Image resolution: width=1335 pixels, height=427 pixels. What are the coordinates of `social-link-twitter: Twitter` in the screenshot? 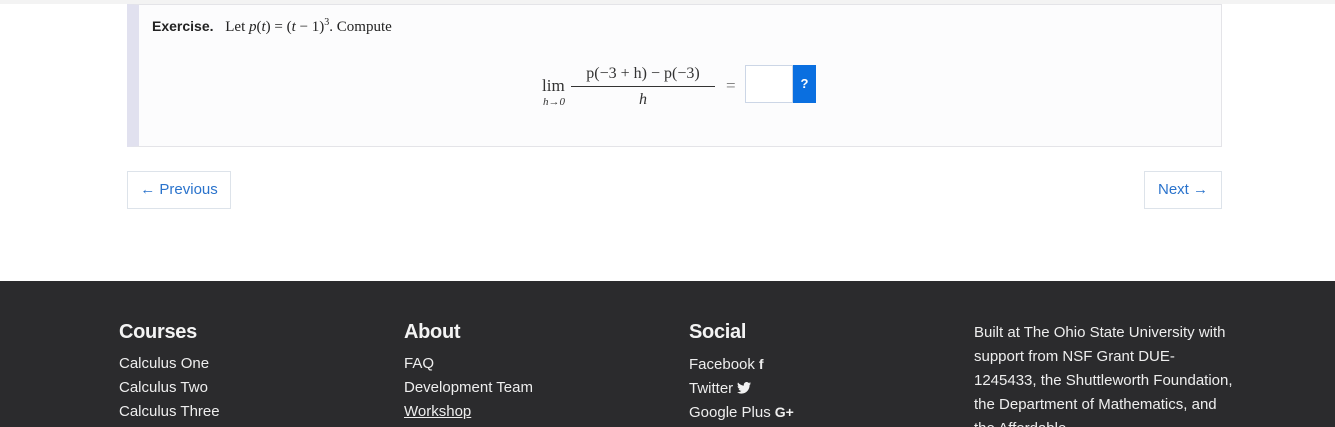 It's located at (741, 388).